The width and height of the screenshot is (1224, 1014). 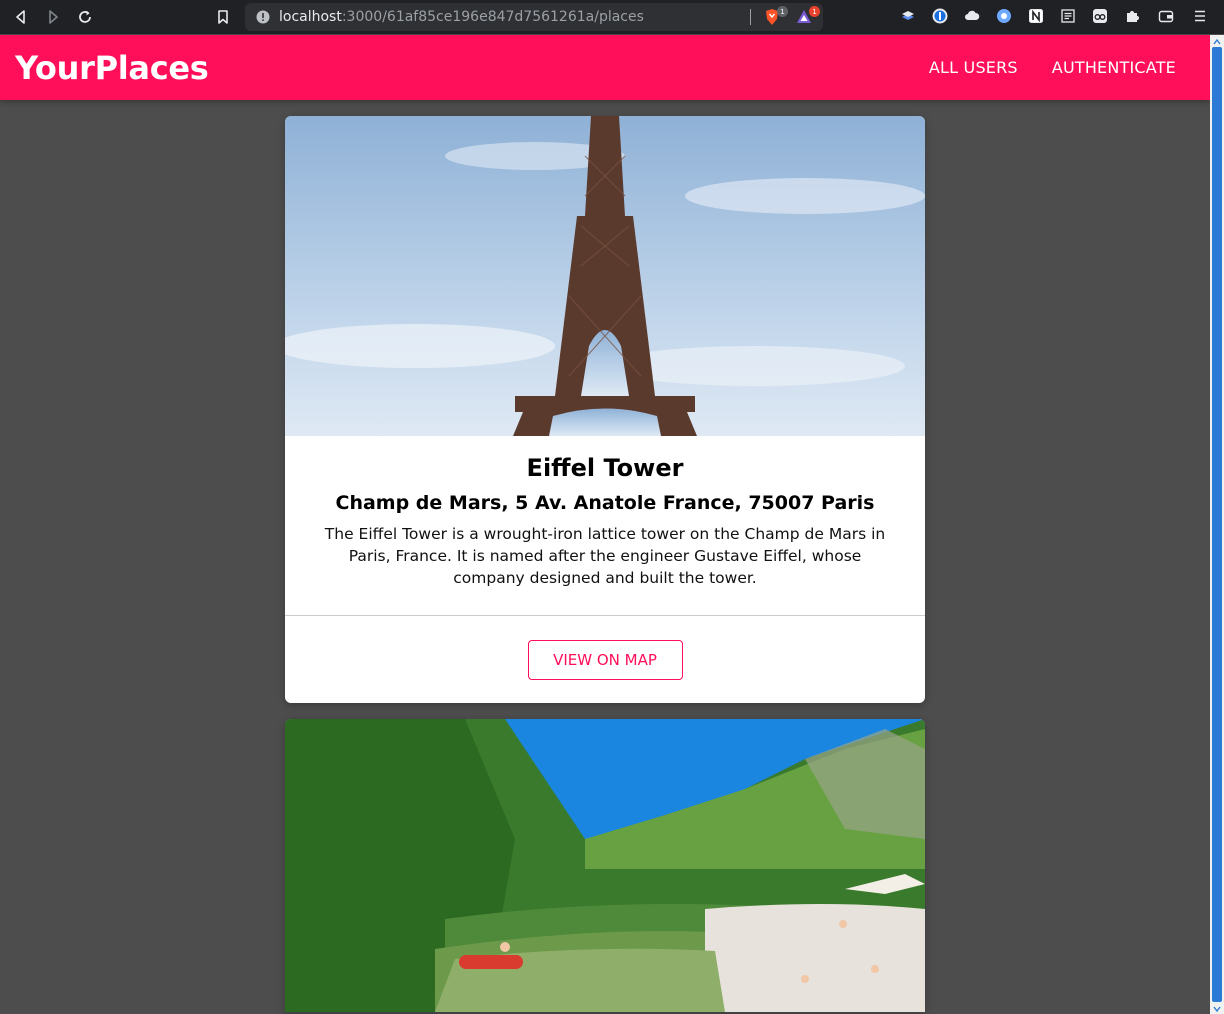 What do you see at coordinates (1217, 42) in the screenshot?
I see `scroll-up-icon` at bounding box center [1217, 42].